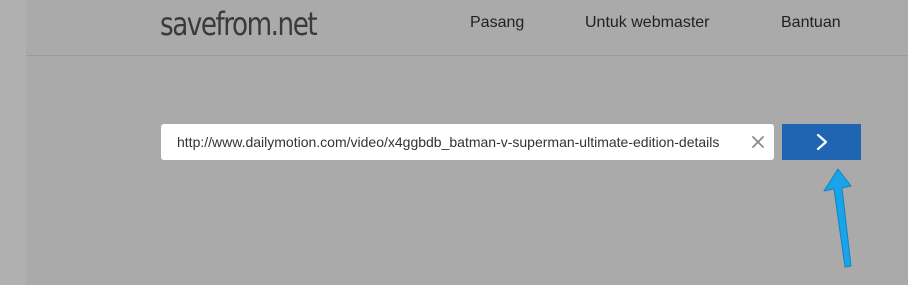  Describe the element at coordinates (239, 24) in the screenshot. I see `site-logo: savefrom.net` at that location.